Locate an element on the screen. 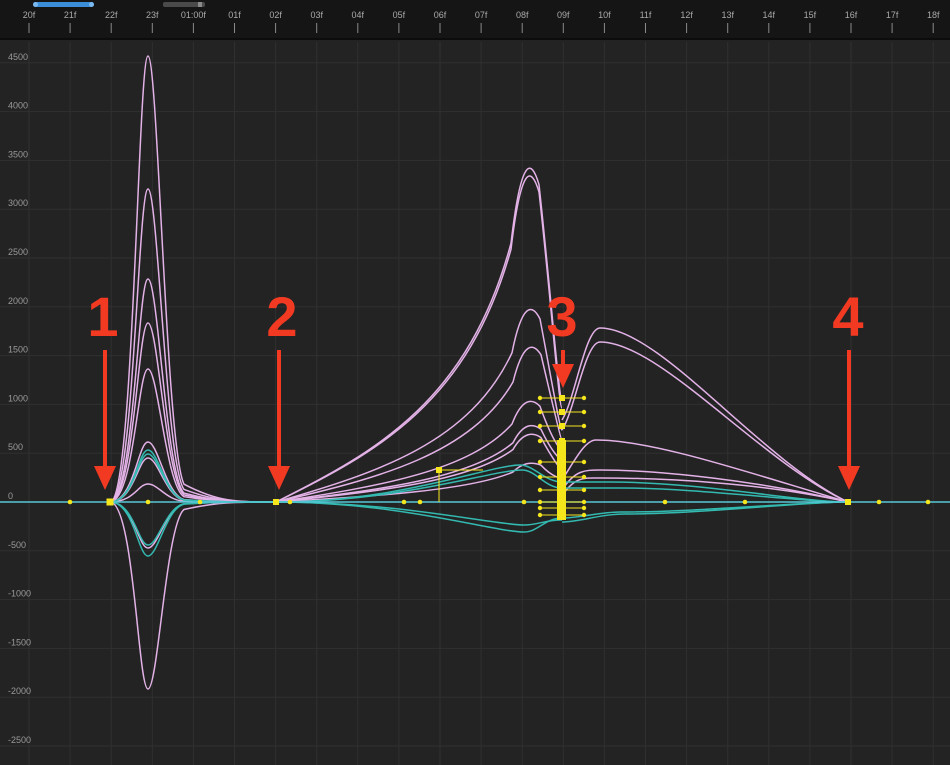  y-axis-label: 2000 is located at coordinates (18, 301).